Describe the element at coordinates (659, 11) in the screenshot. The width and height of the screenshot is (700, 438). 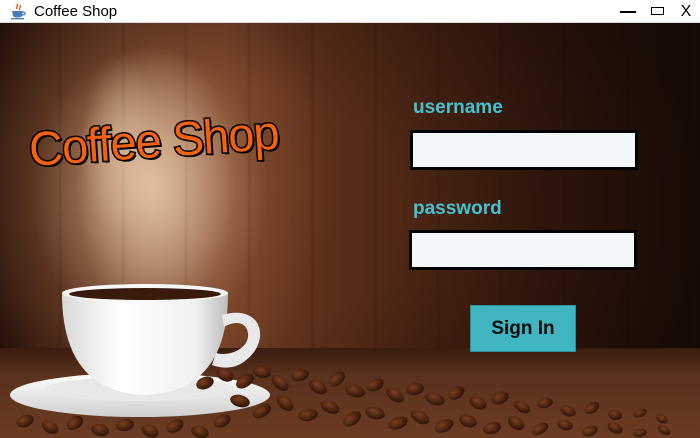
I see `maximize-button` at that location.